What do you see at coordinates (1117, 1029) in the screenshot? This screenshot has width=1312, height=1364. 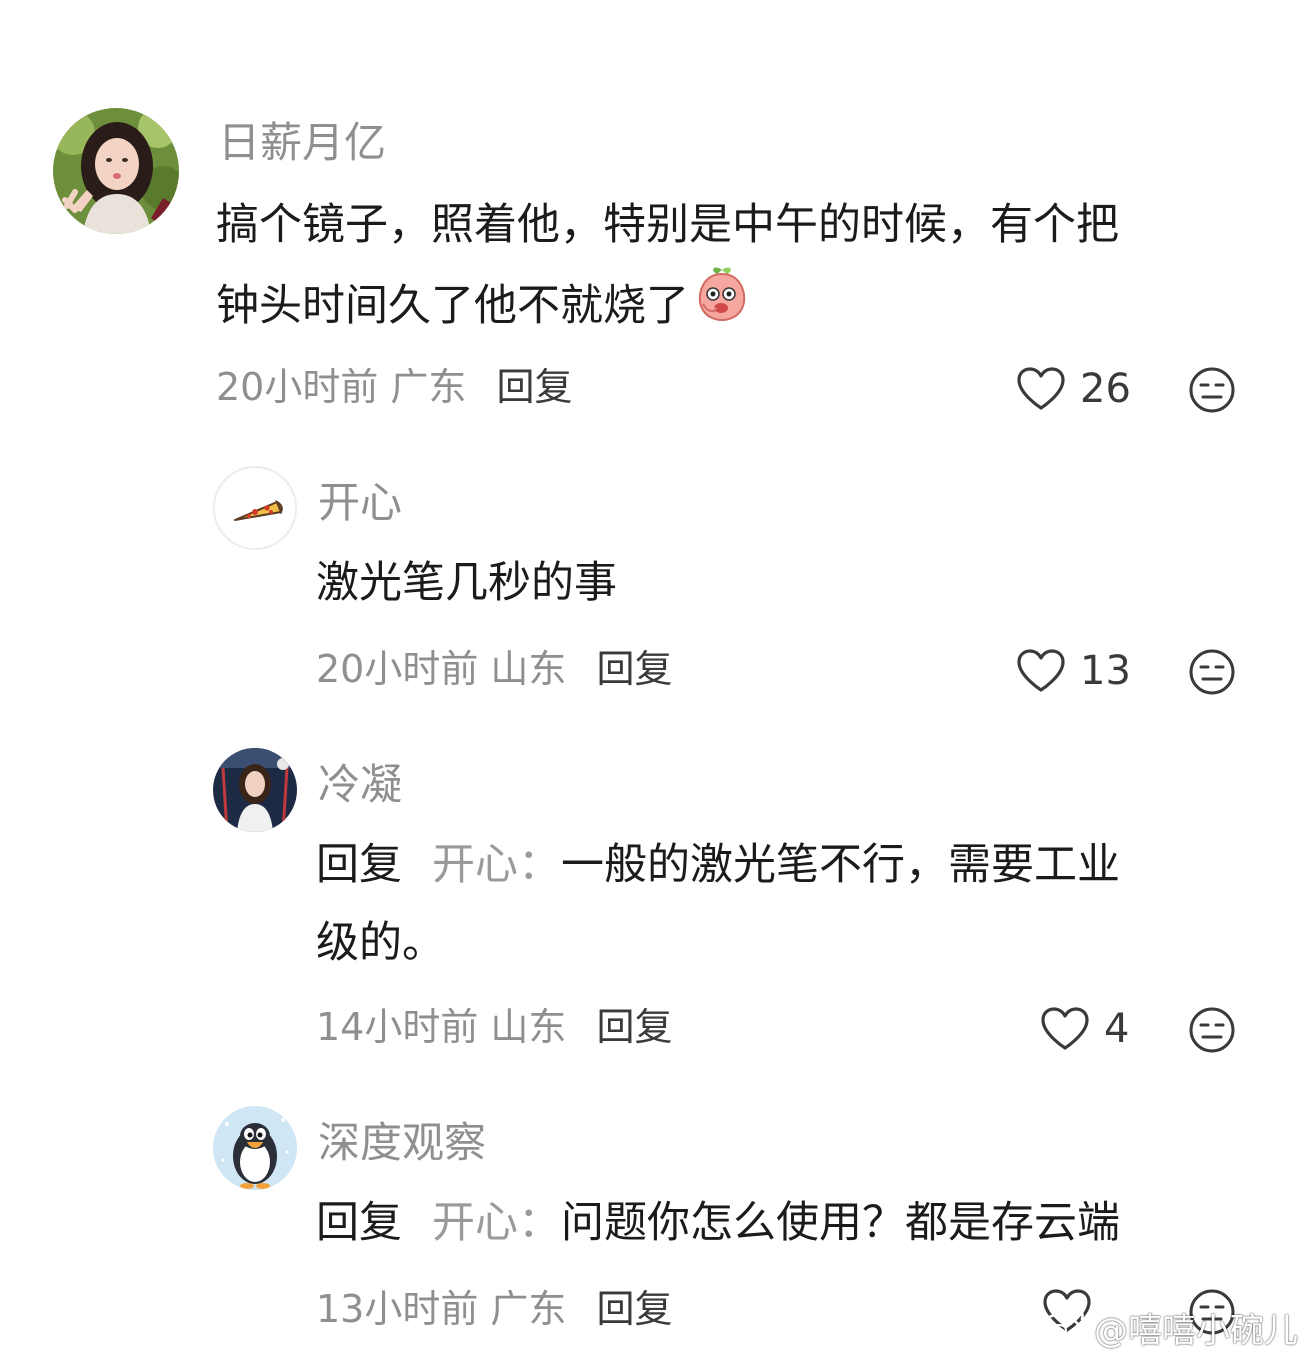 I see `like-count: 4` at bounding box center [1117, 1029].